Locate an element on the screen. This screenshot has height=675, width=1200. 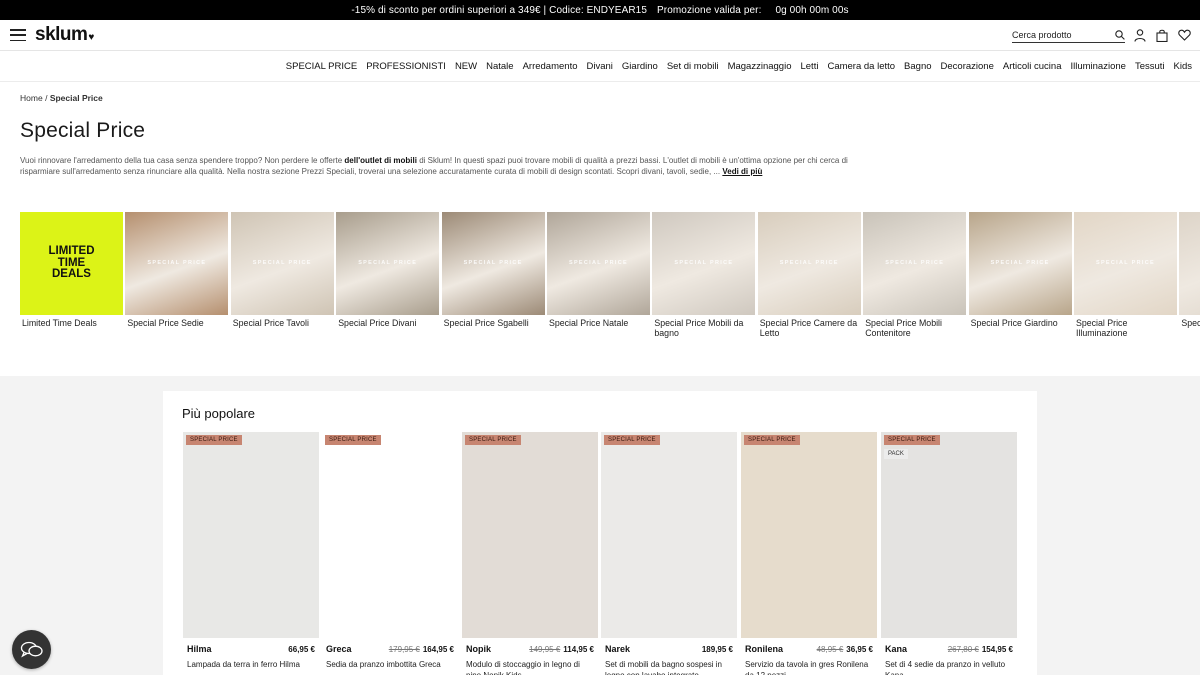
logo-text: sklum is located at coordinates (61, 34).